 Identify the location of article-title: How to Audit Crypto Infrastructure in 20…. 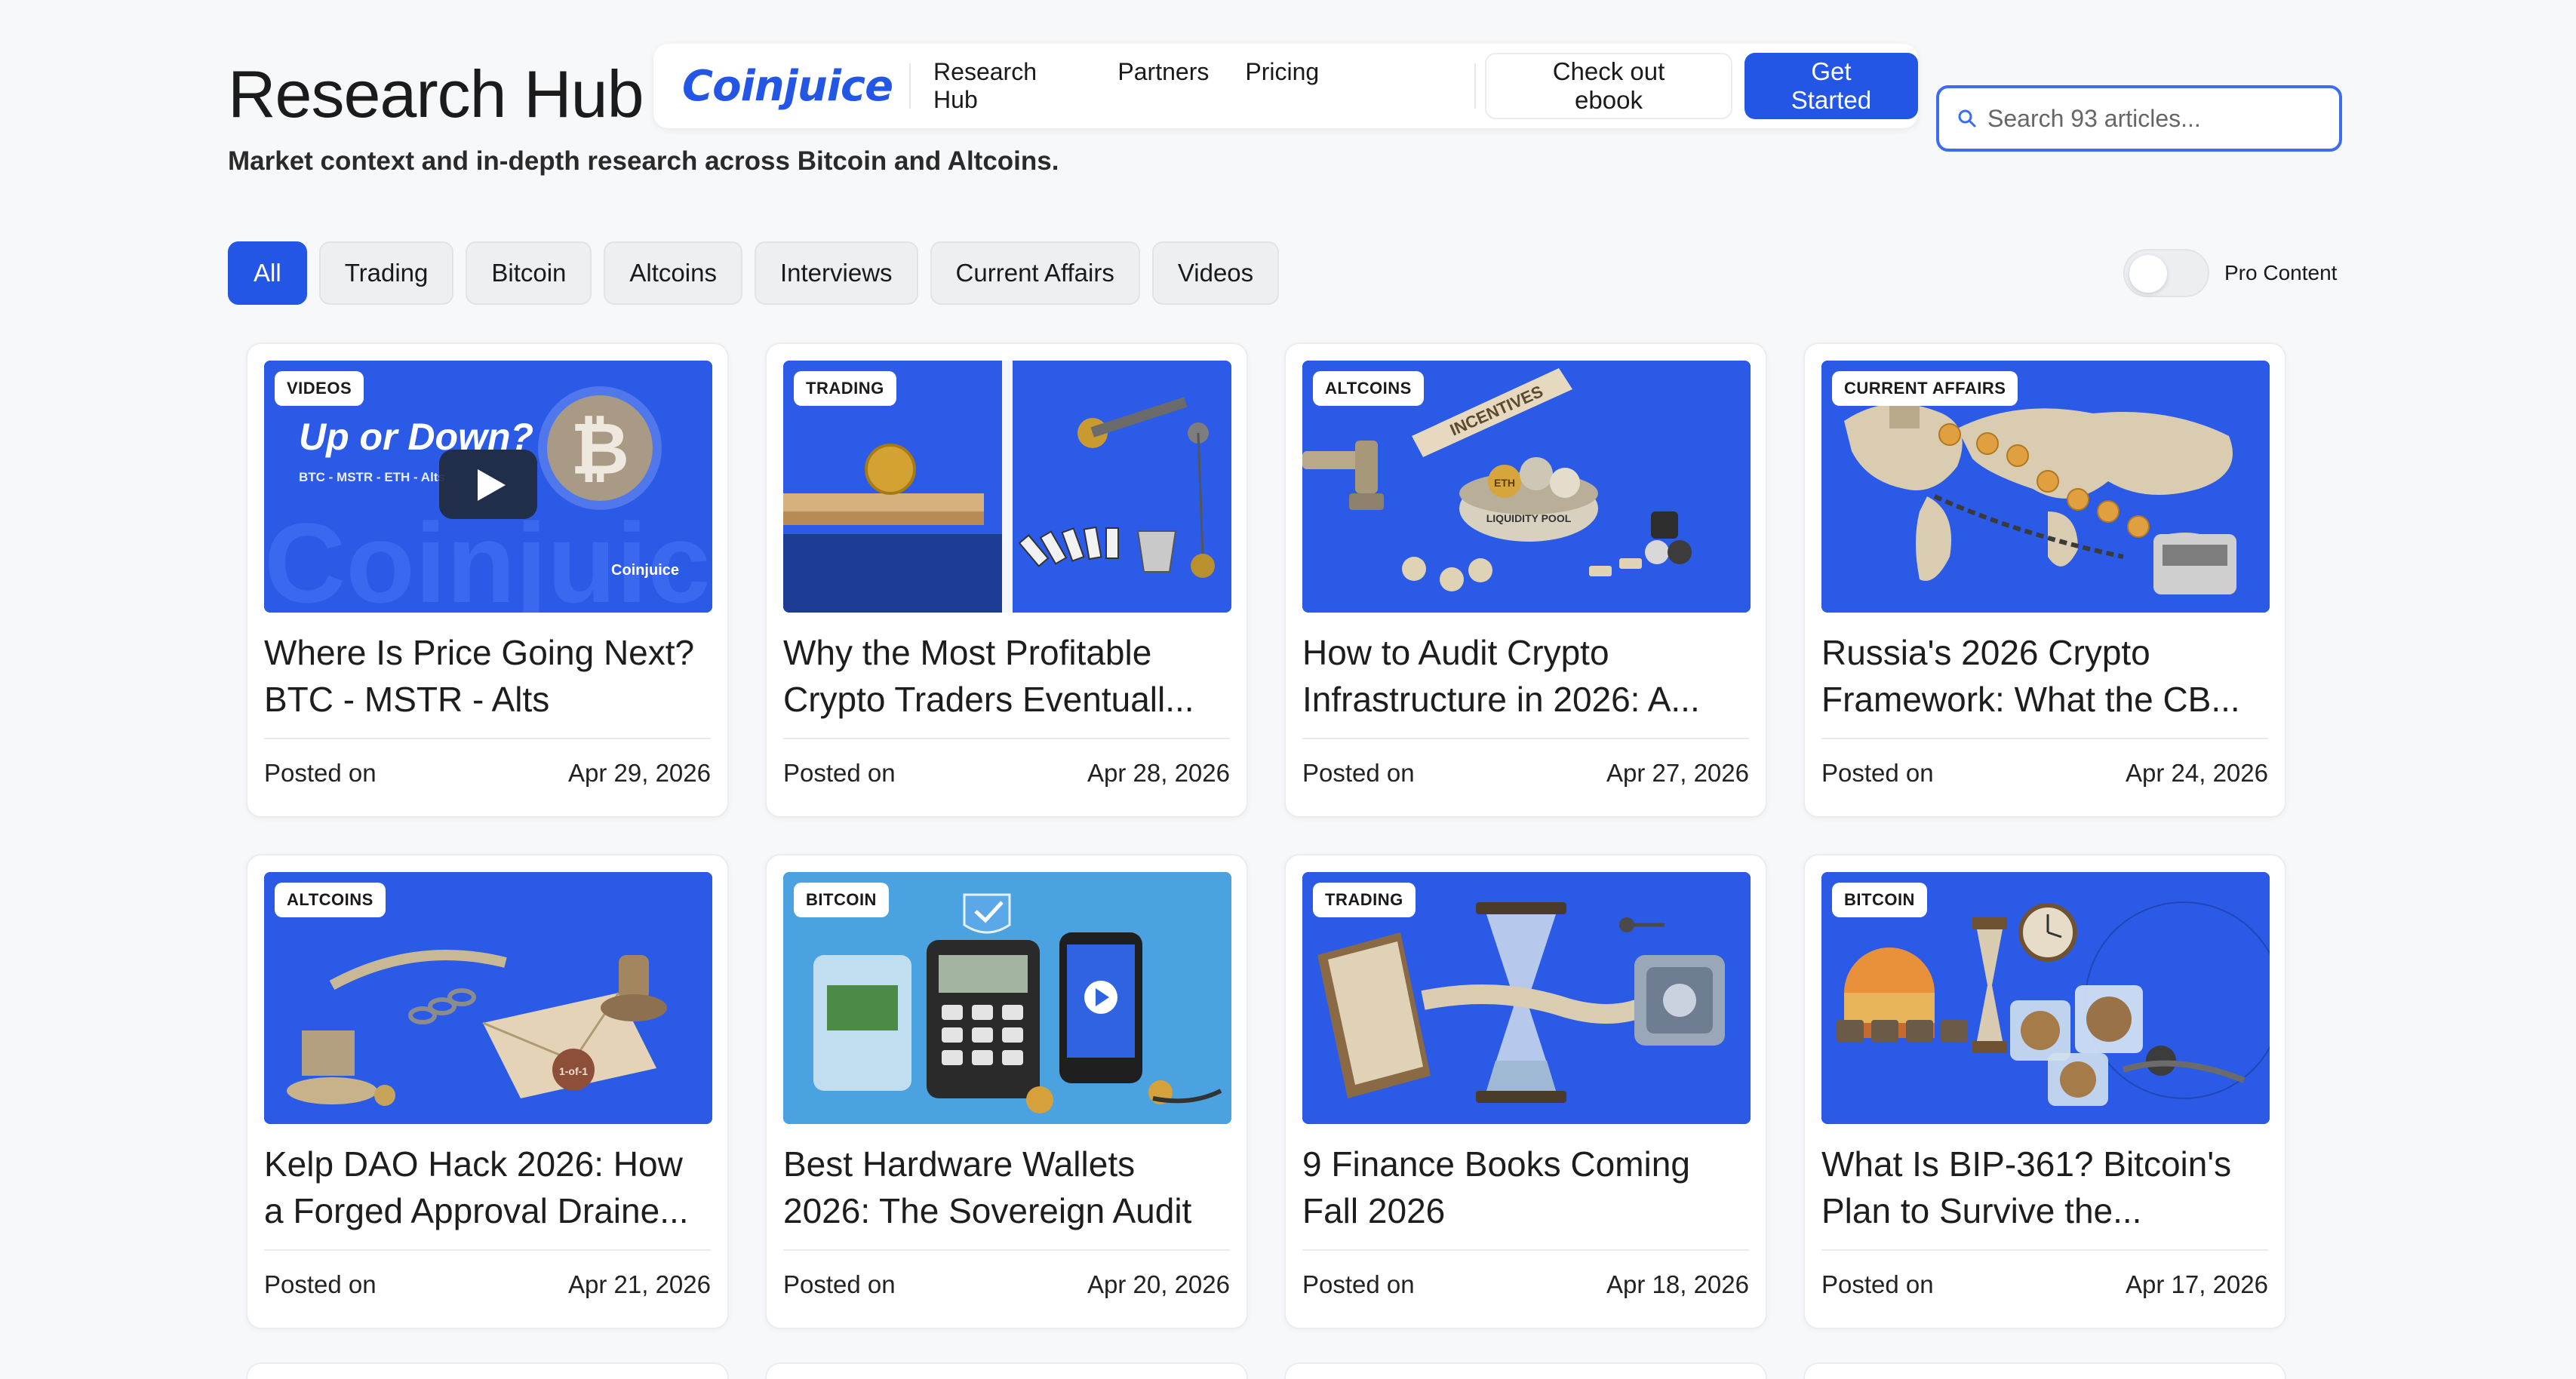
(1525, 676).